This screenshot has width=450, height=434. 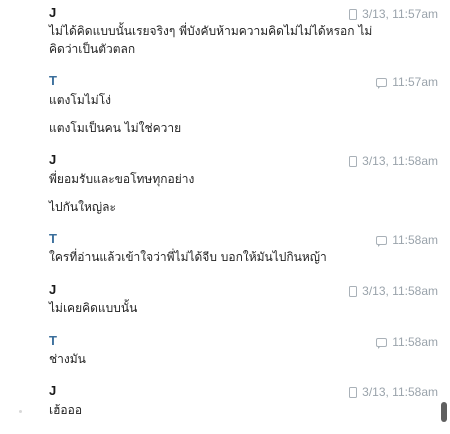 What do you see at coordinates (444, 217) in the screenshot?
I see `vertical-scrollbar` at bounding box center [444, 217].